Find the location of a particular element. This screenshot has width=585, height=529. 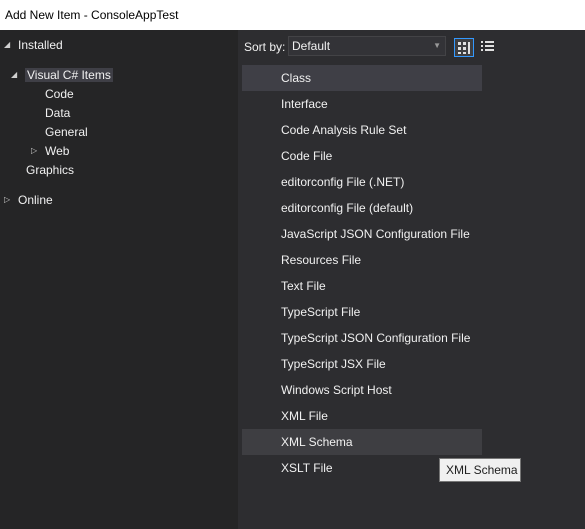

sort-label: Sort by: is located at coordinates (265, 47).